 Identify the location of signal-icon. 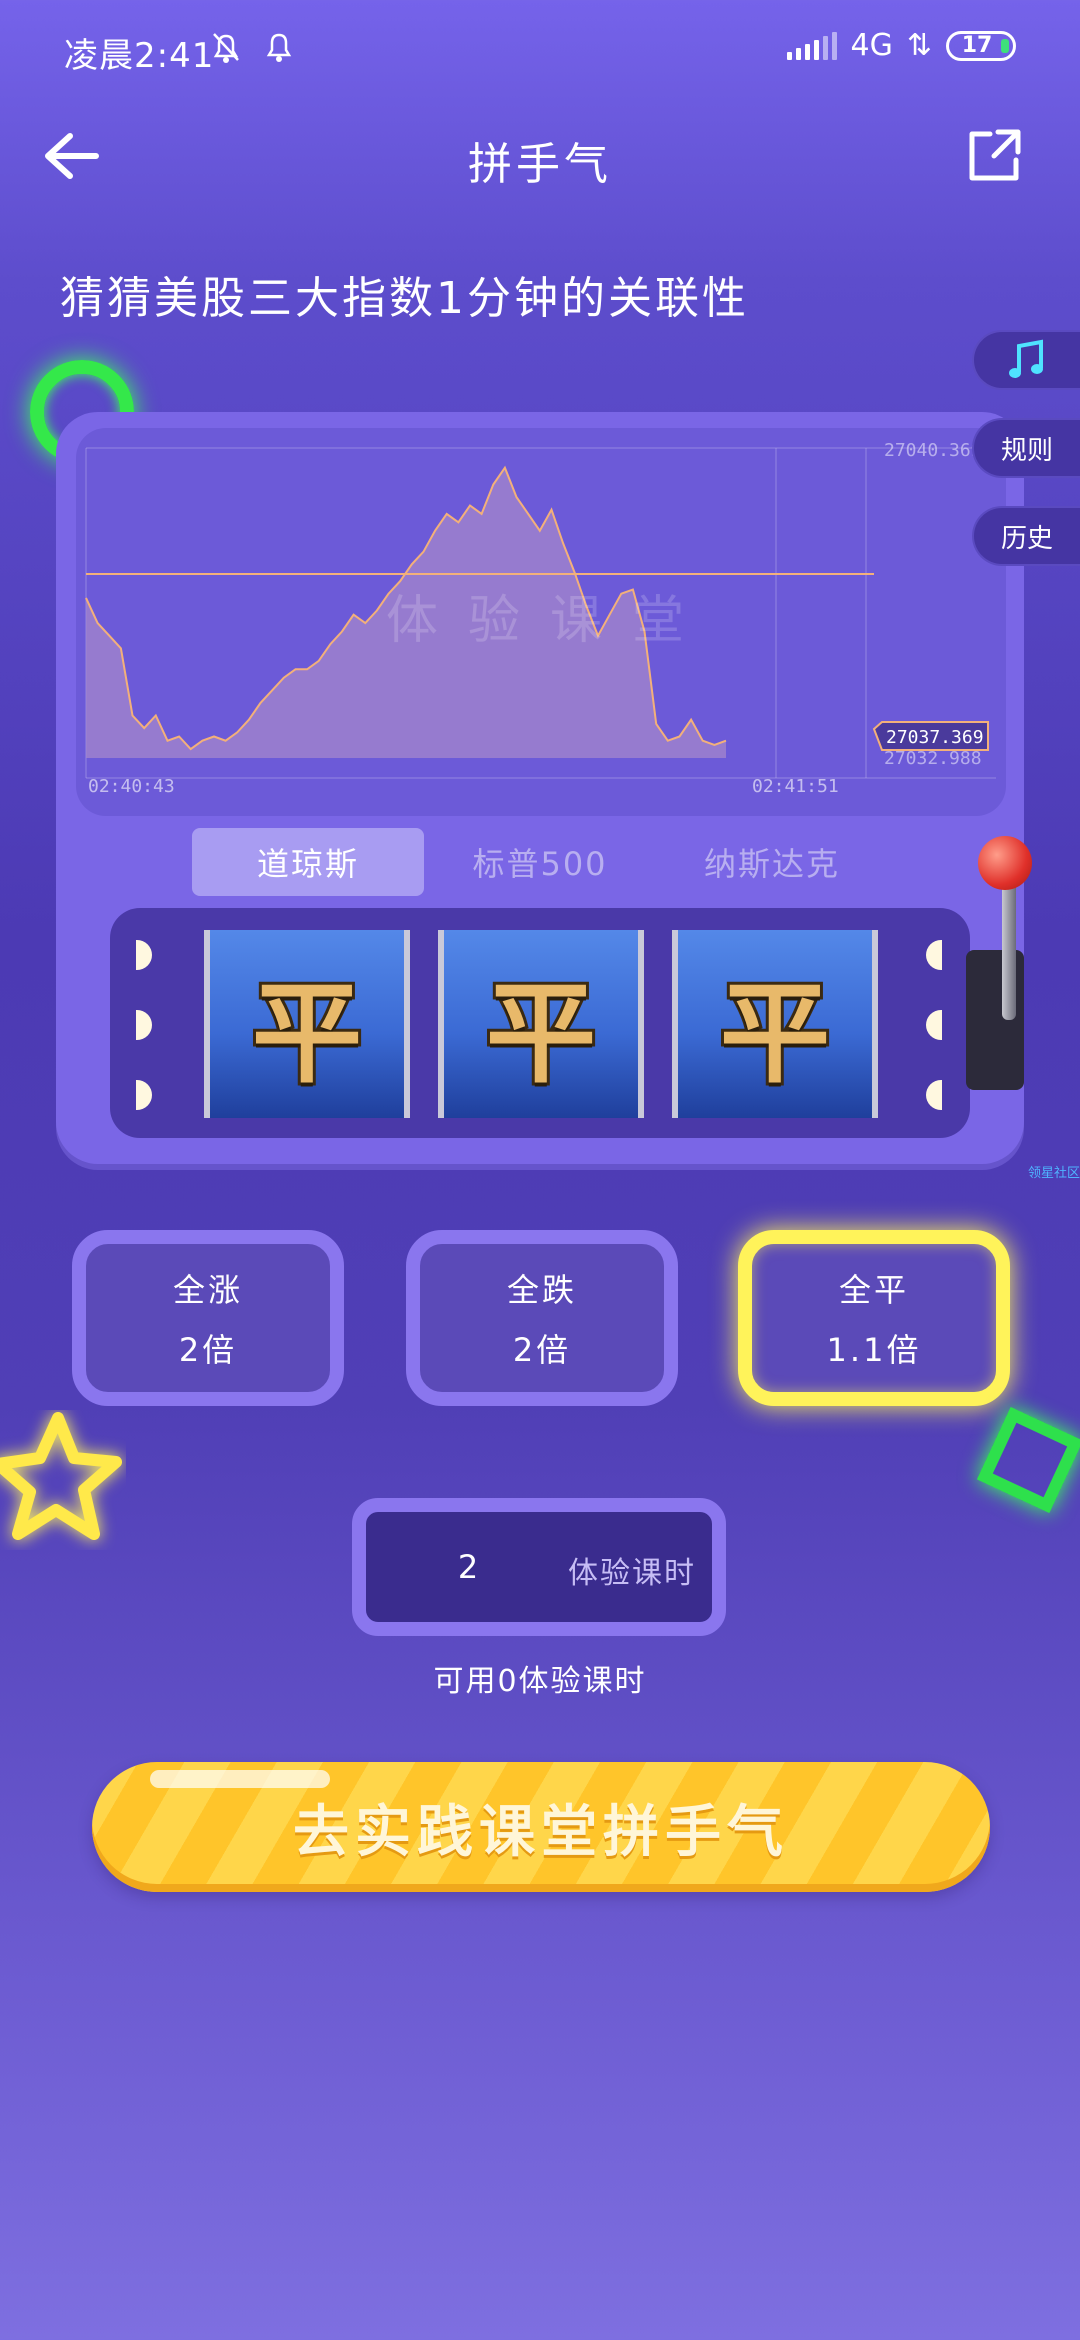
(811, 45).